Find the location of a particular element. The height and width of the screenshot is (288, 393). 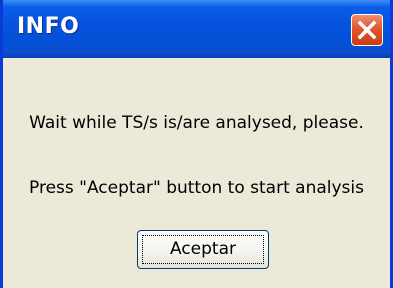

message-instruction: Press "Aceptar" button to start analysis is located at coordinates (196, 188).